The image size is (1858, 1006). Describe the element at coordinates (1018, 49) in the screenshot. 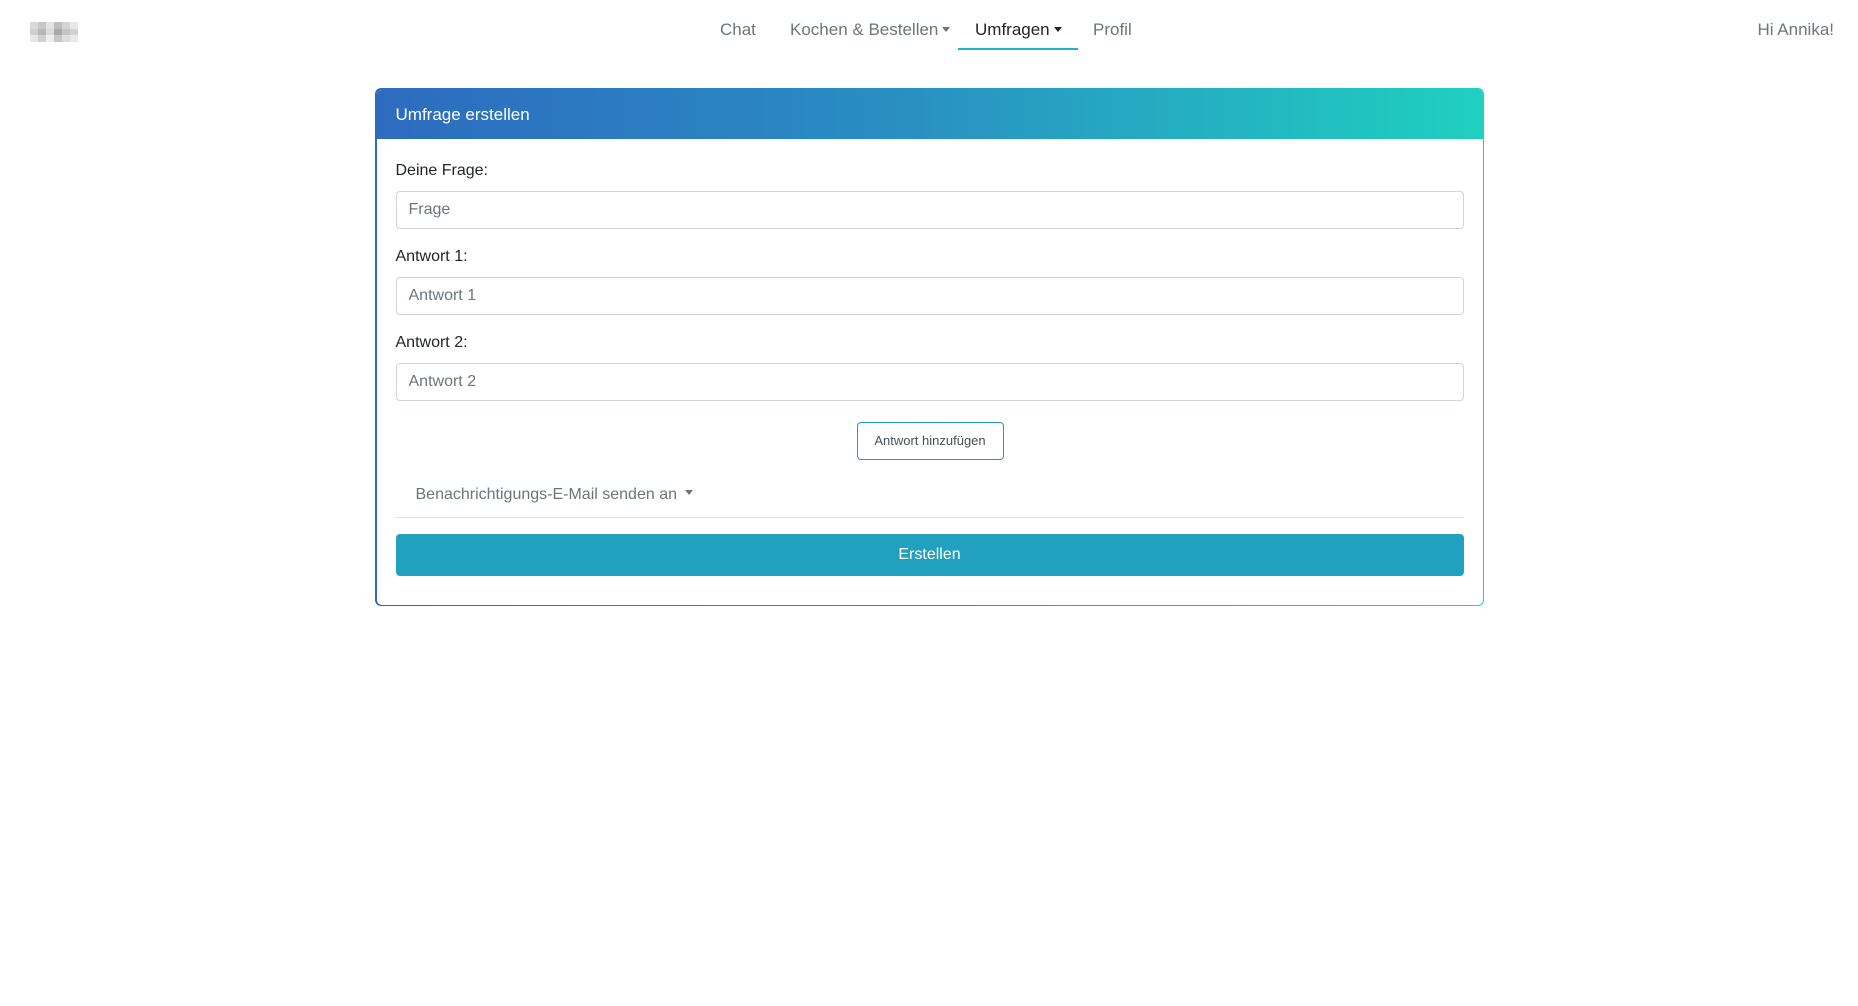

I see `active-nav-underline` at that location.